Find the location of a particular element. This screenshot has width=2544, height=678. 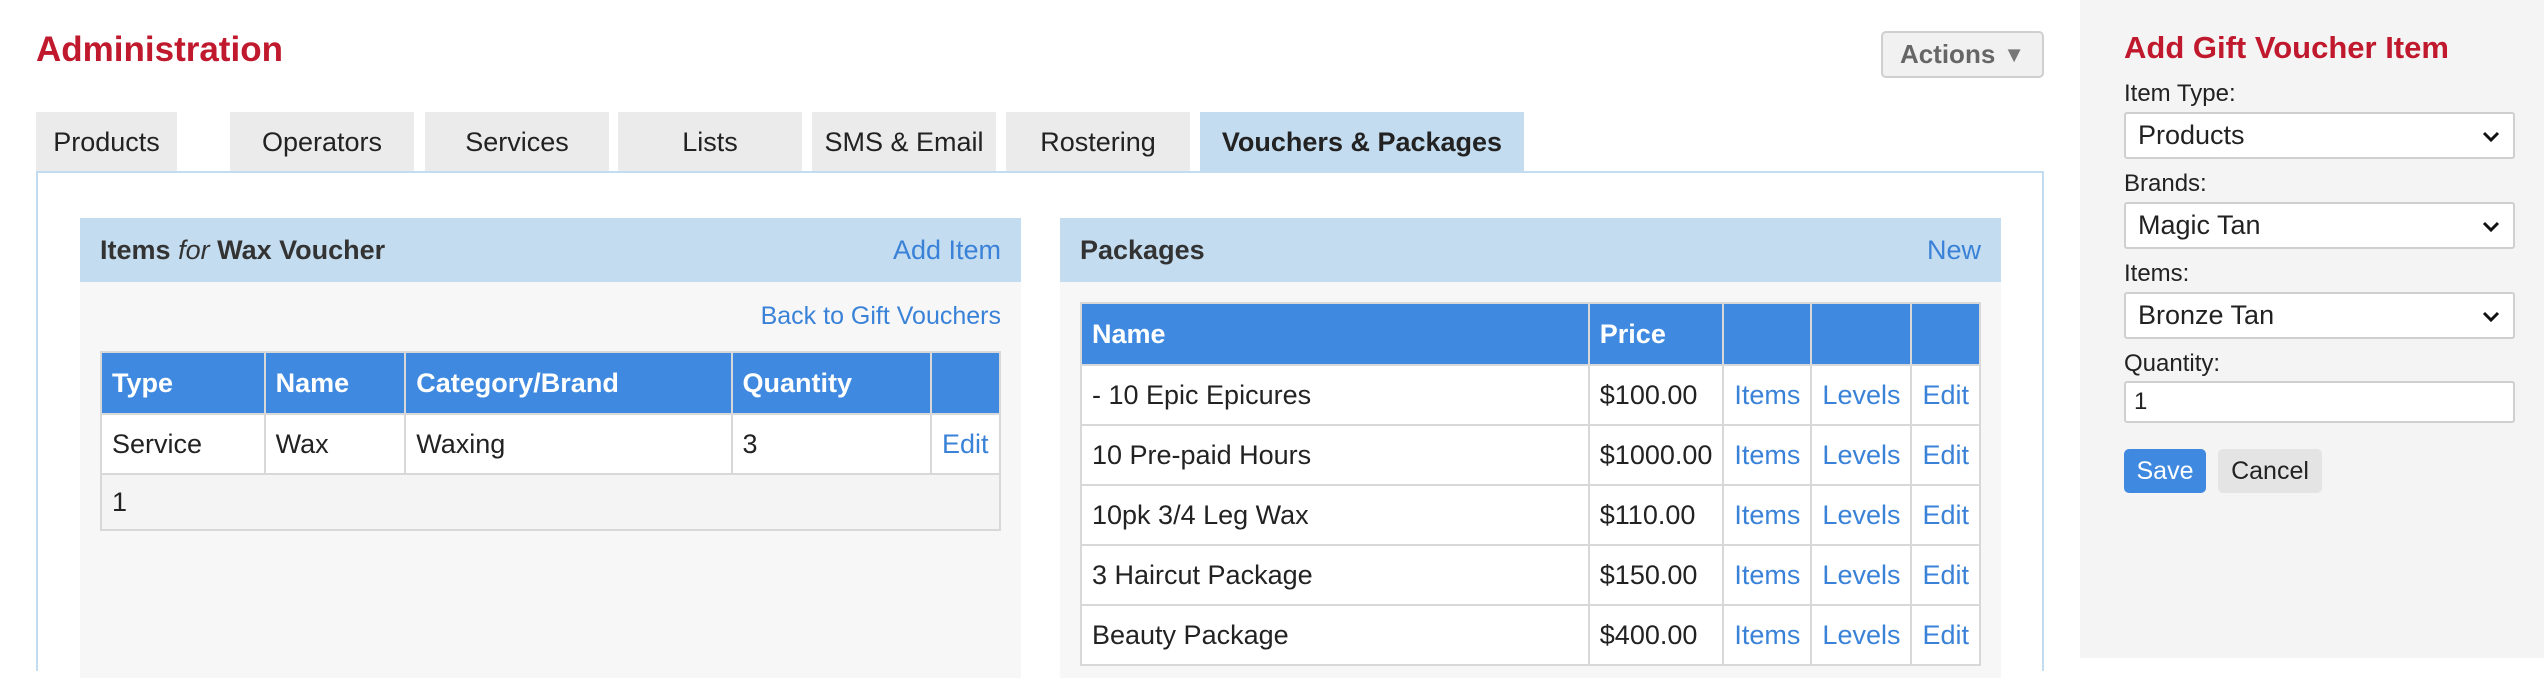

brands-value: Magic Tan is located at coordinates (2199, 225).